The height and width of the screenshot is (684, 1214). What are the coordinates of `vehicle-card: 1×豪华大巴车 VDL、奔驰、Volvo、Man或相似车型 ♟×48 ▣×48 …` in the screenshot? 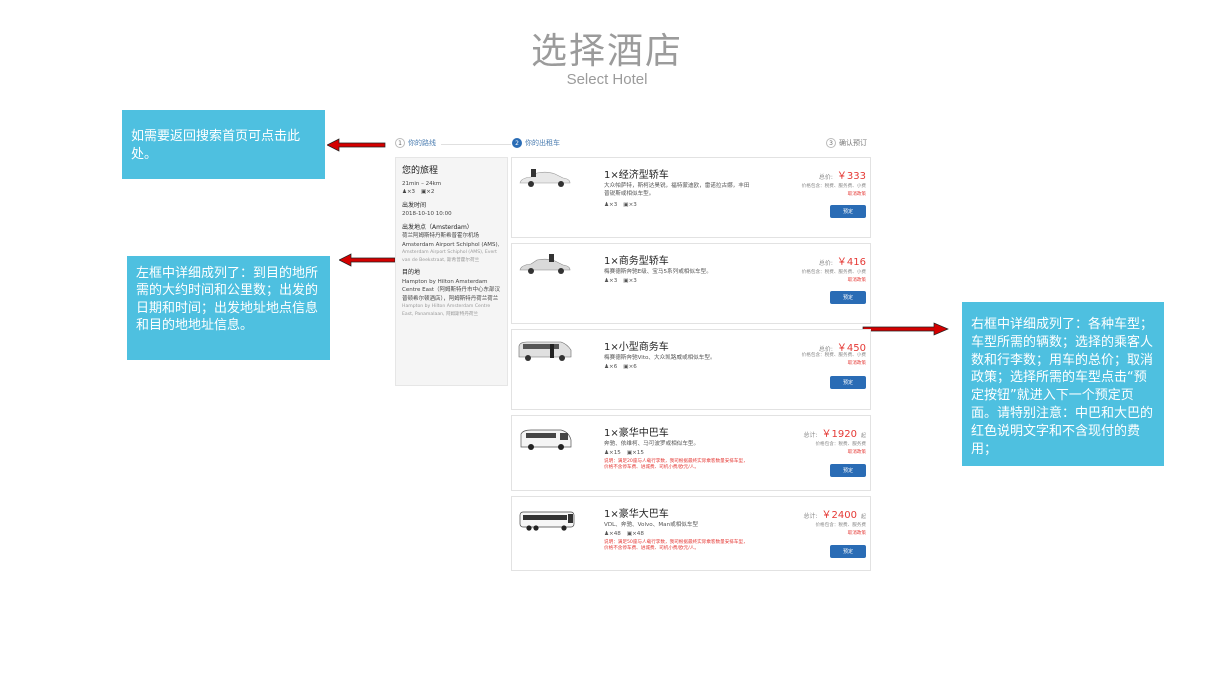 It's located at (691, 533).